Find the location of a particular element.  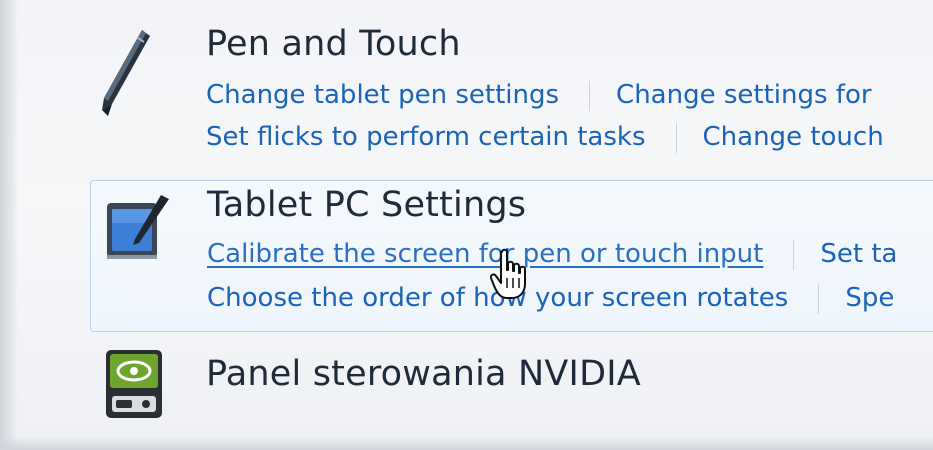

left-edge-shadow is located at coordinates (9, 225).